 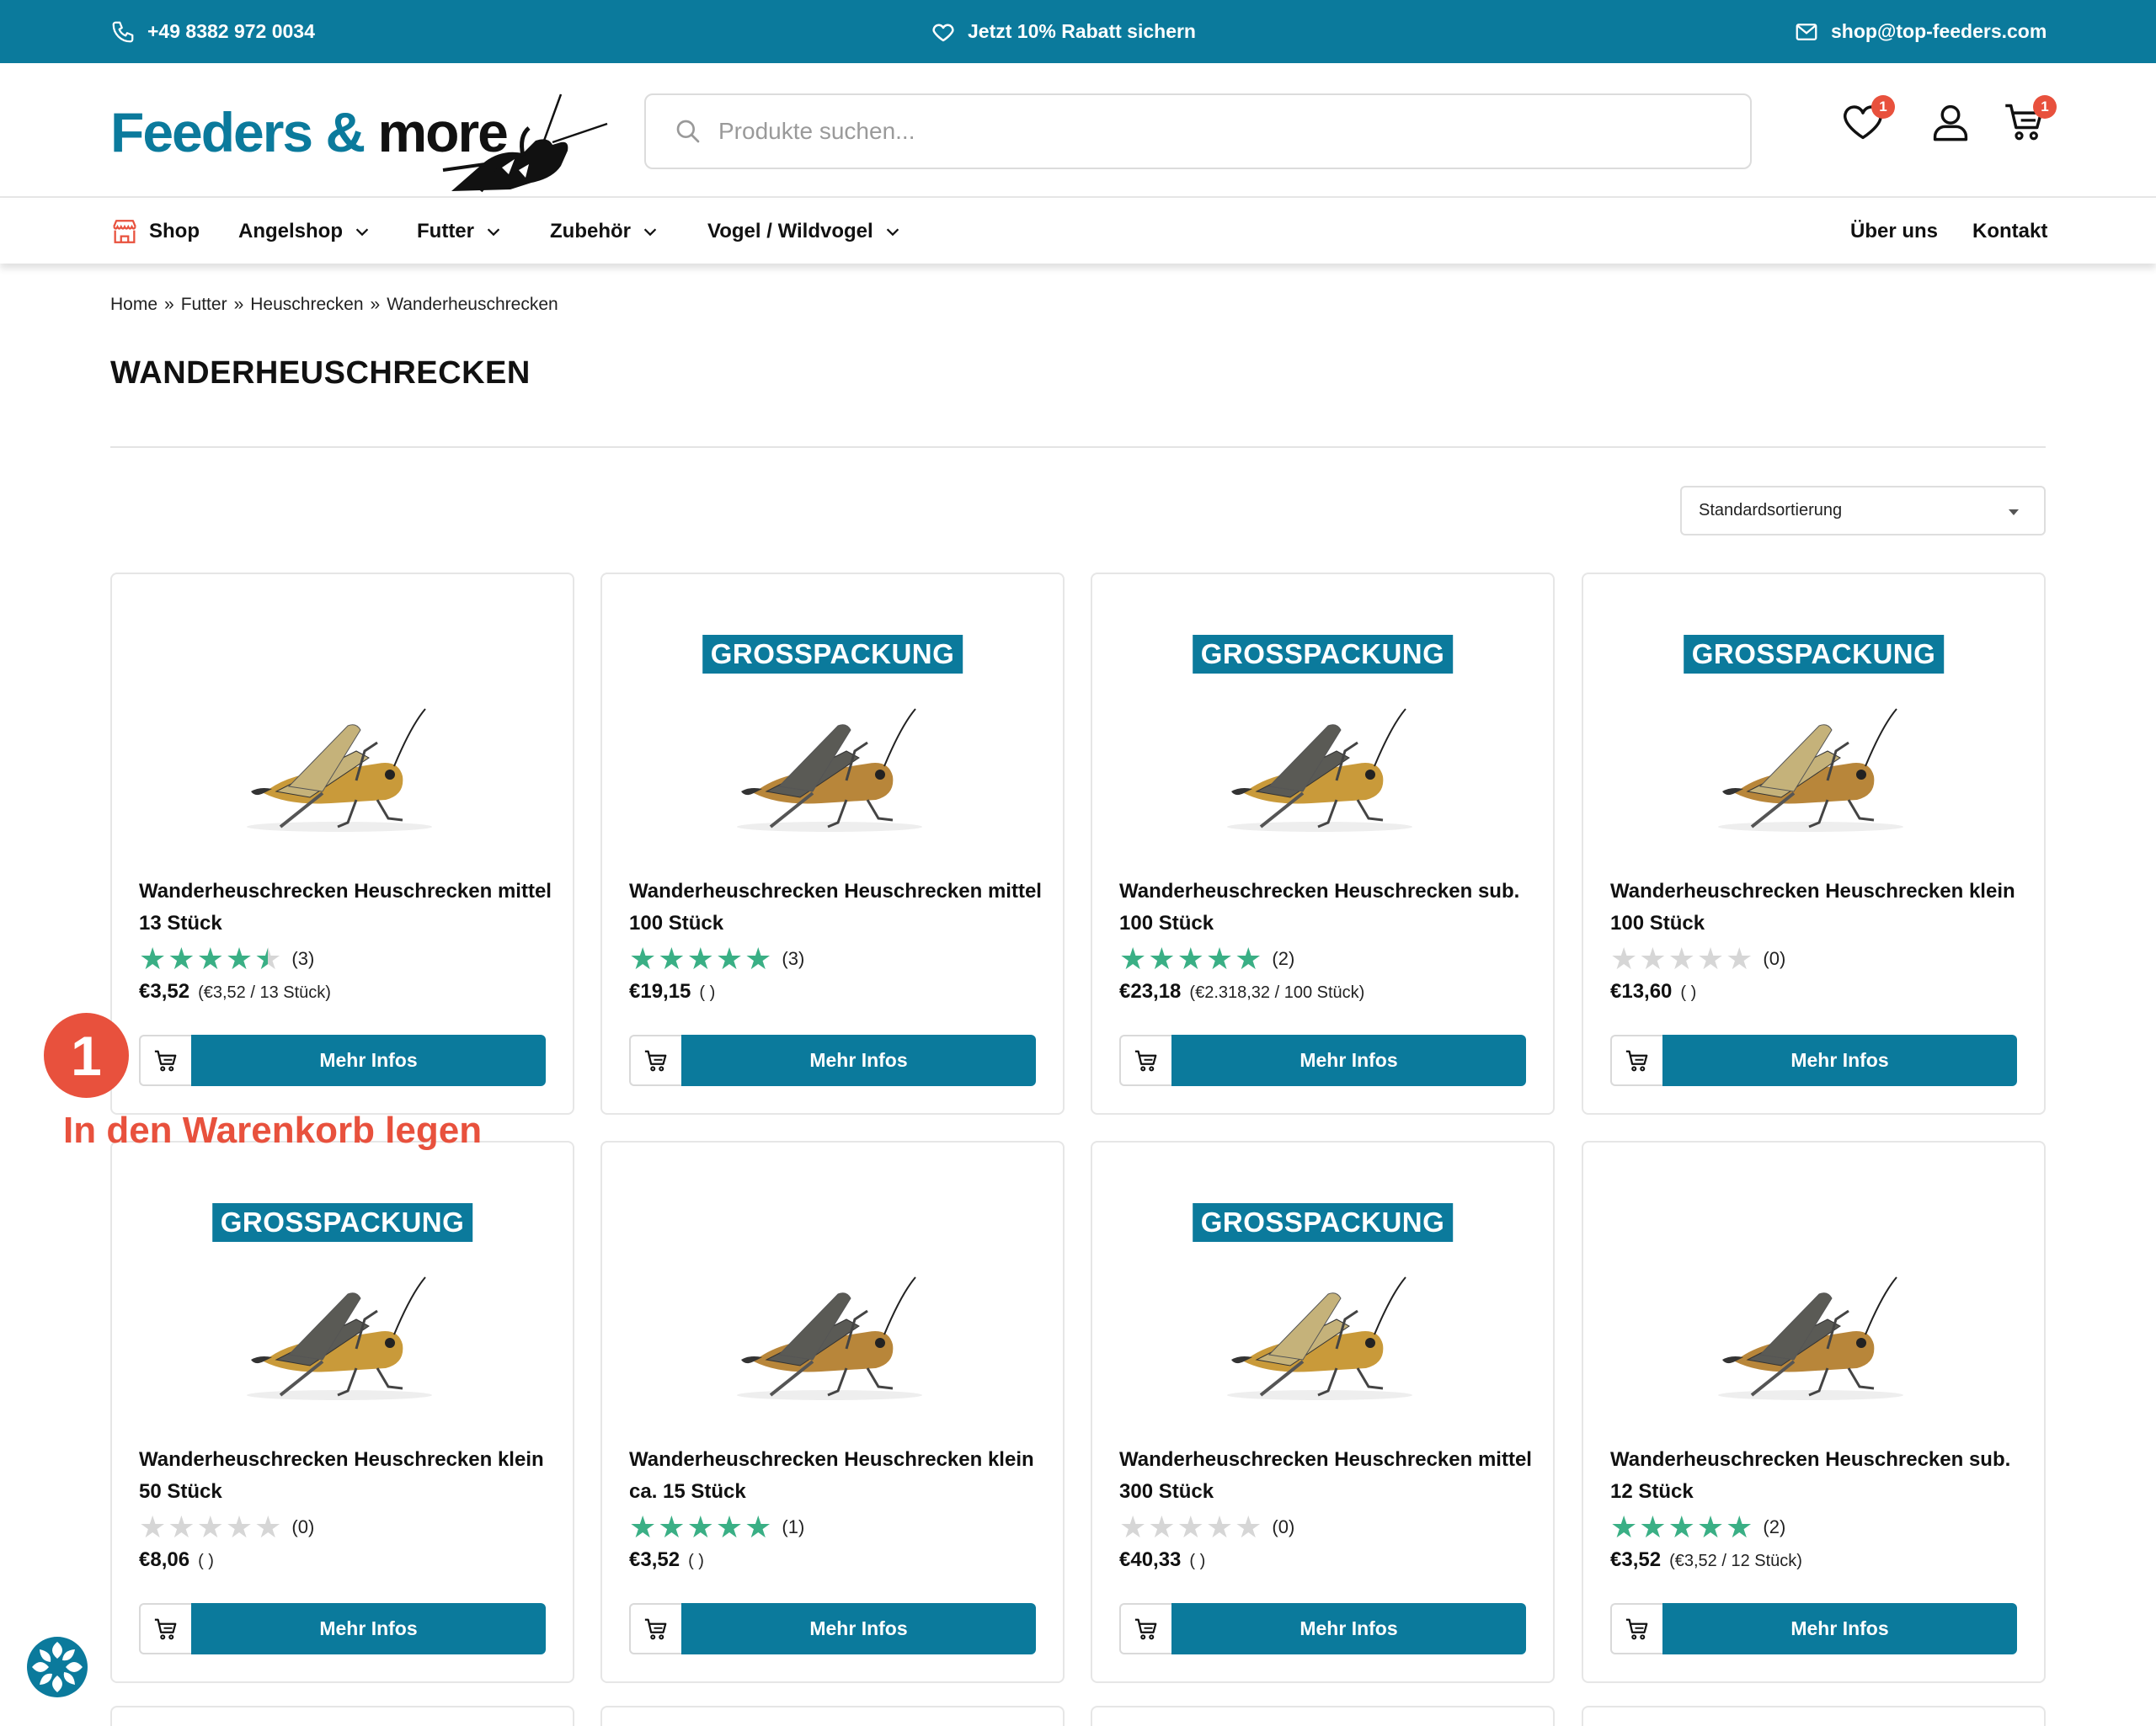 What do you see at coordinates (155, 232) in the screenshot?
I see `nav-item-shop: Shop` at bounding box center [155, 232].